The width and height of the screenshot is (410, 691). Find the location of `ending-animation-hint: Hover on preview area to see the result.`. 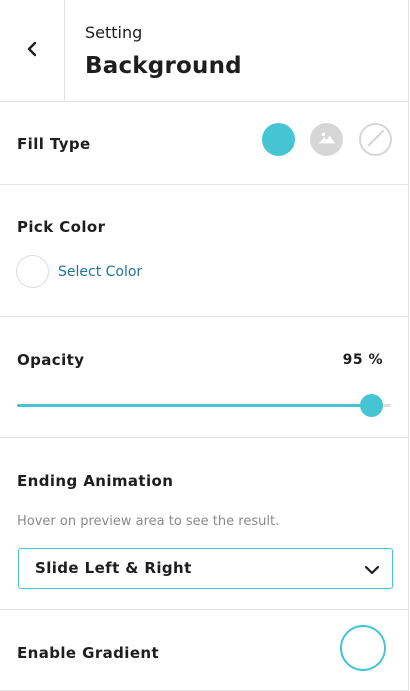

ending-animation-hint: Hover on preview area to see the result. is located at coordinates (148, 521).